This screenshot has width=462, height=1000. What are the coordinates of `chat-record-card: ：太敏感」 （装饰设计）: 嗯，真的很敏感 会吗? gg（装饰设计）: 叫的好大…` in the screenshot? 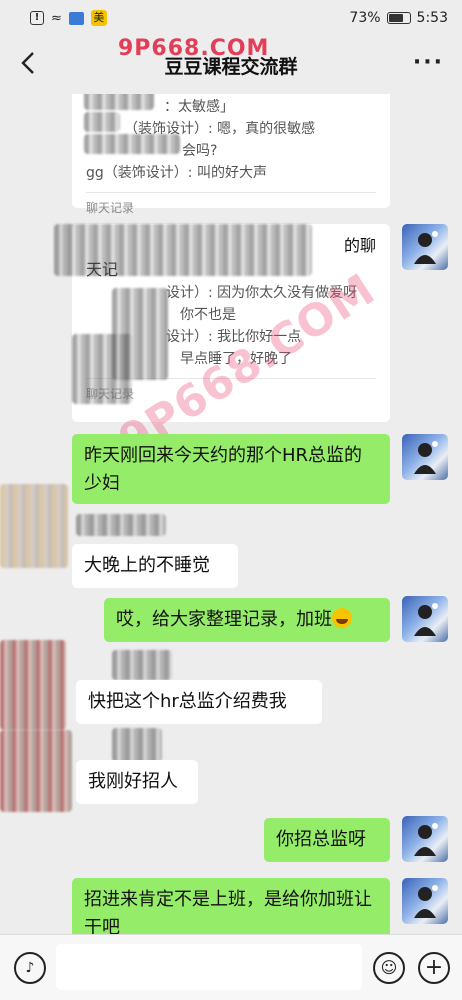 It's located at (231, 154).